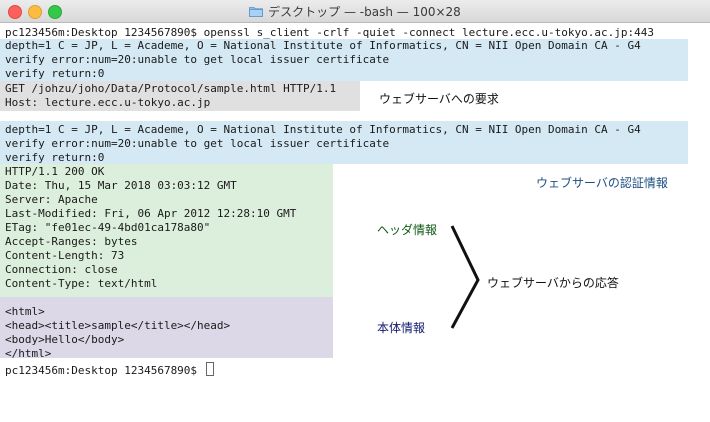 The height and width of the screenshot is (422, 710). Describe the element at coordinates (55, 171) in the screenshot. I see `header-line: HTTP/1.1 200 OK` at that location.